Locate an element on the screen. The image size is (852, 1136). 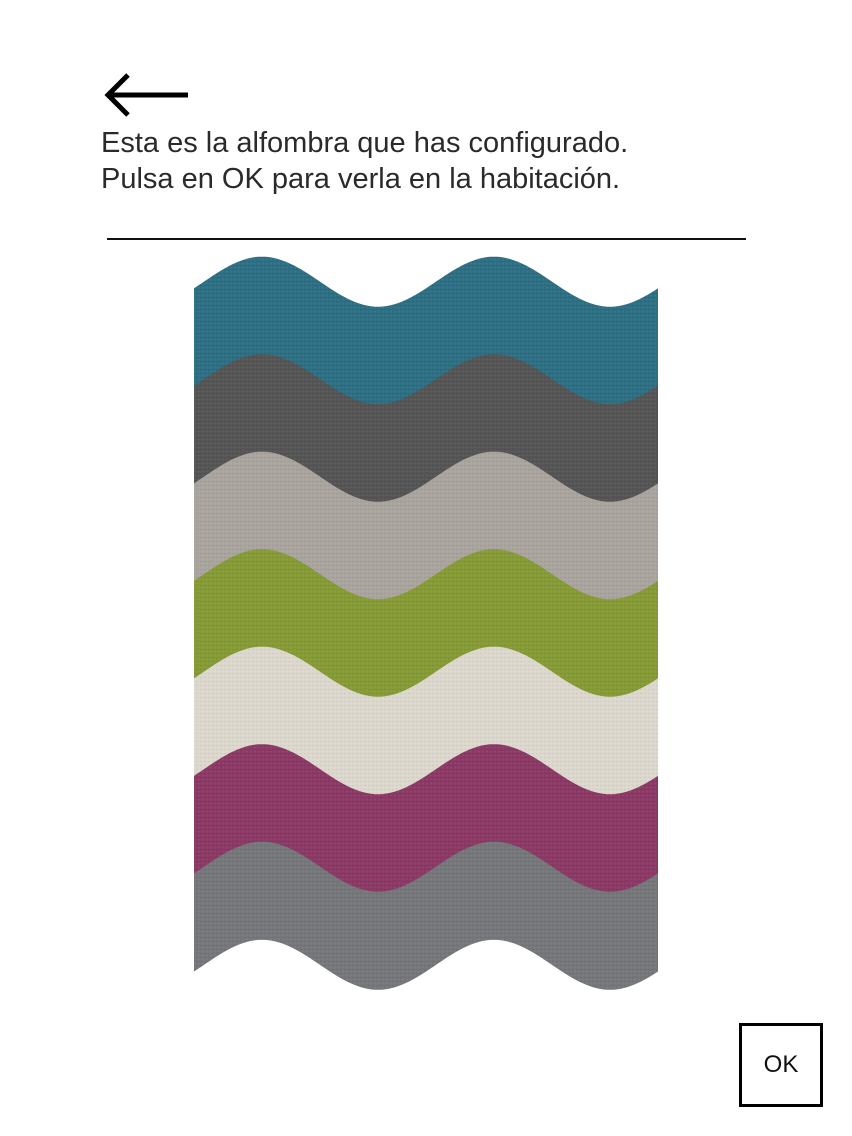
divider is located at coordinates (426, 239).